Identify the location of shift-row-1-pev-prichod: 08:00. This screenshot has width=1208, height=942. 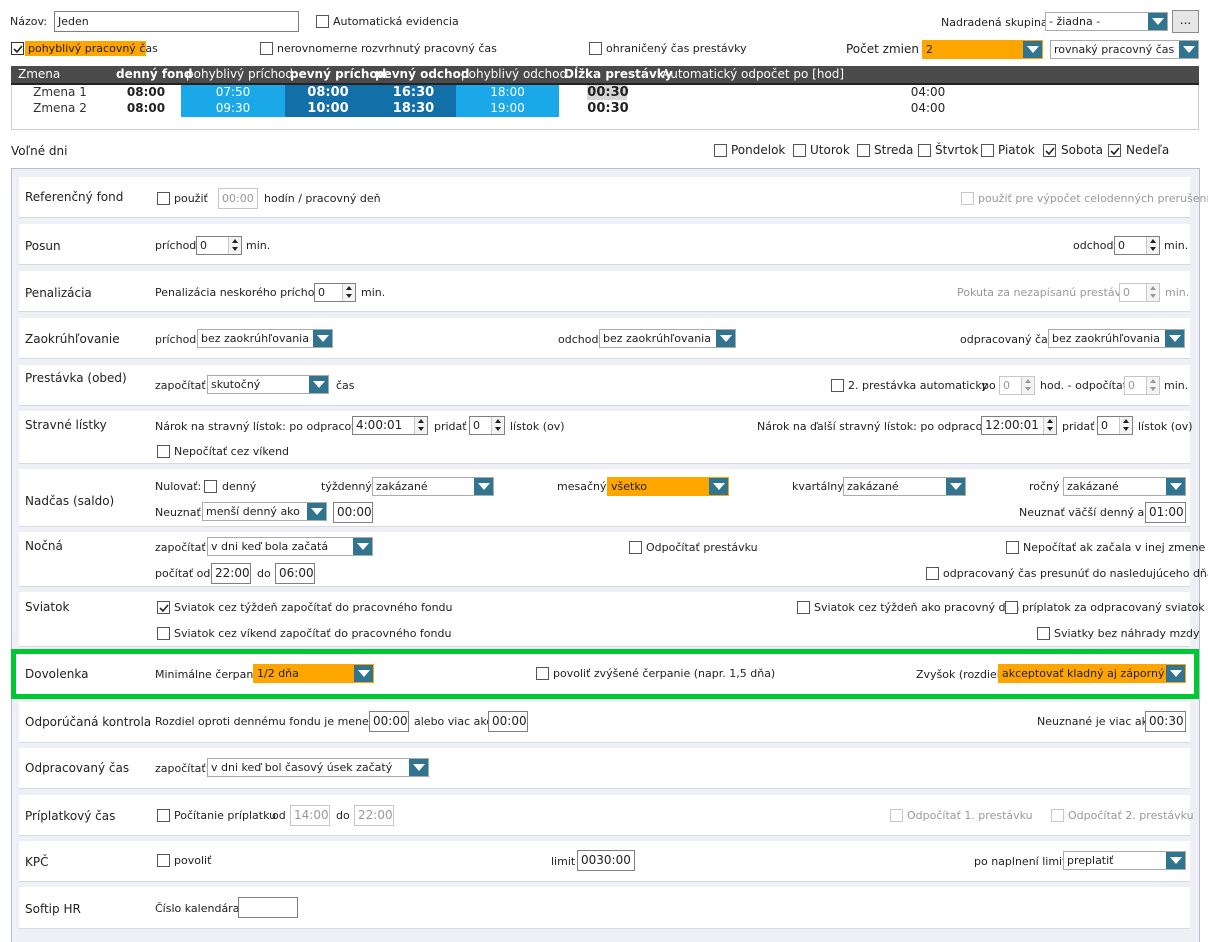
(328, 92).